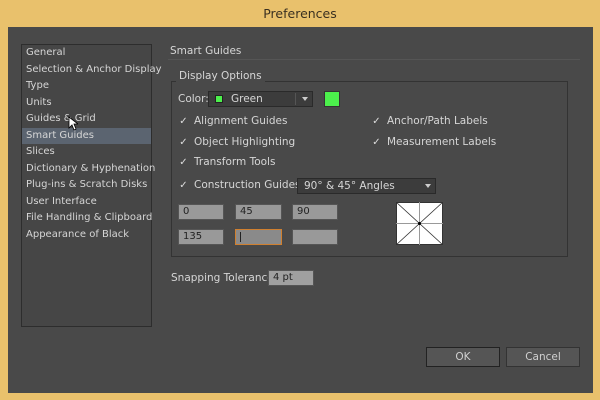 The width and height of the screenshot is (600, 400). Describe the element at coordinates (258, 212) in the screenshot. I see `angle-input-2: 45` at that location.